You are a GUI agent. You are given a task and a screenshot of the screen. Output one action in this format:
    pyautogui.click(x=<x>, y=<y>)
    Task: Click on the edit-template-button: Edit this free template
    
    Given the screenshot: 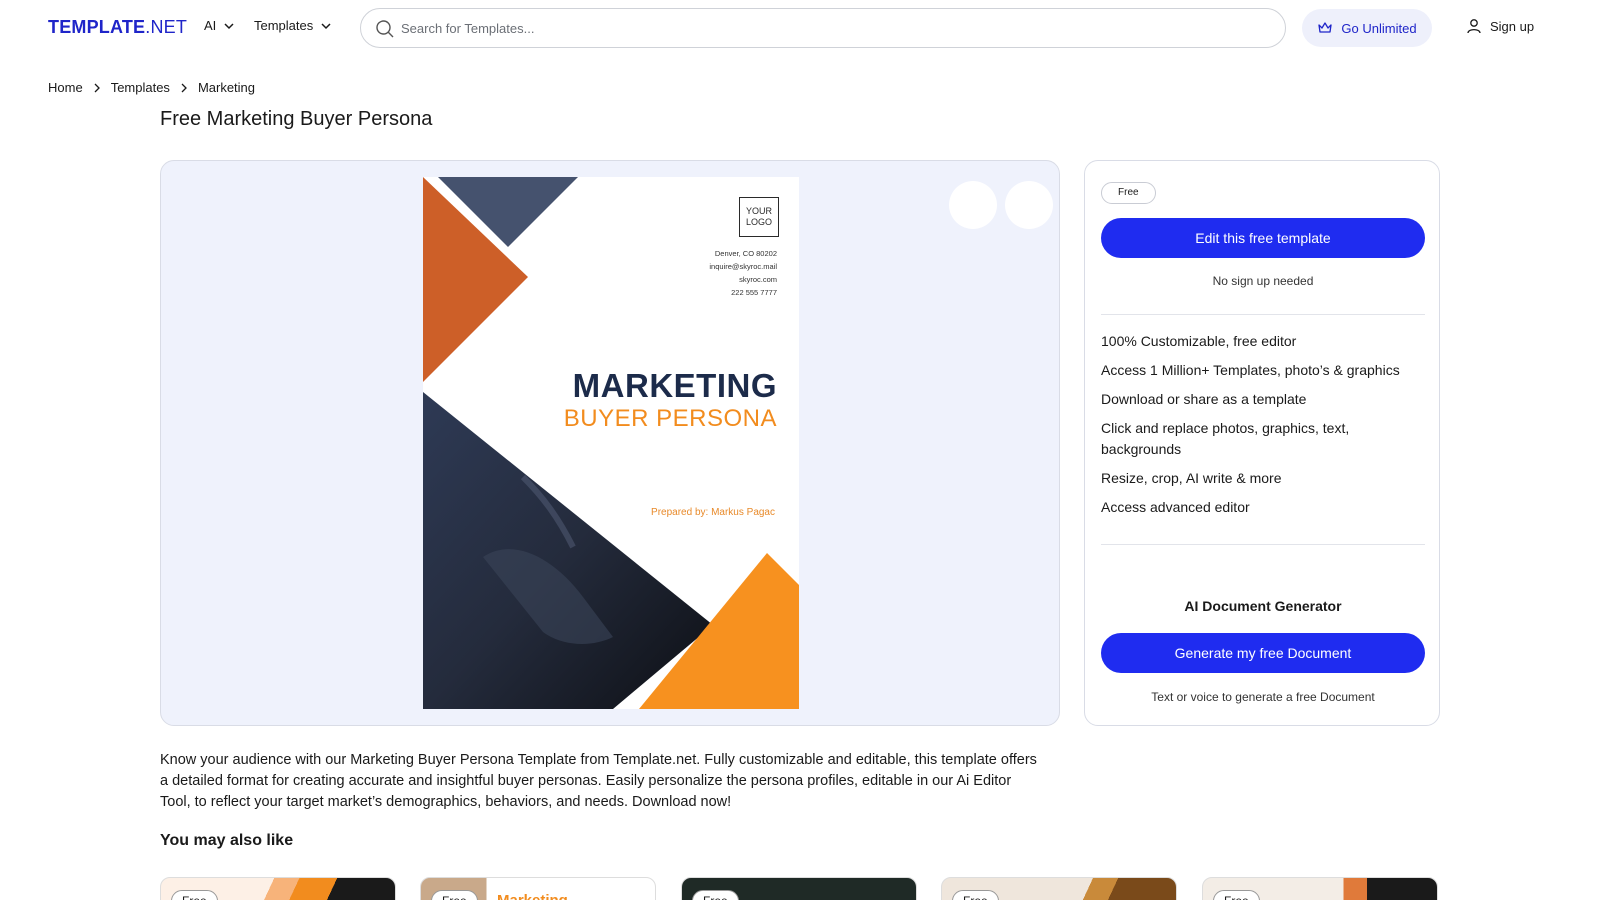 What is the action you would take?
    pyautogui.click(x=1263, y=238)
    